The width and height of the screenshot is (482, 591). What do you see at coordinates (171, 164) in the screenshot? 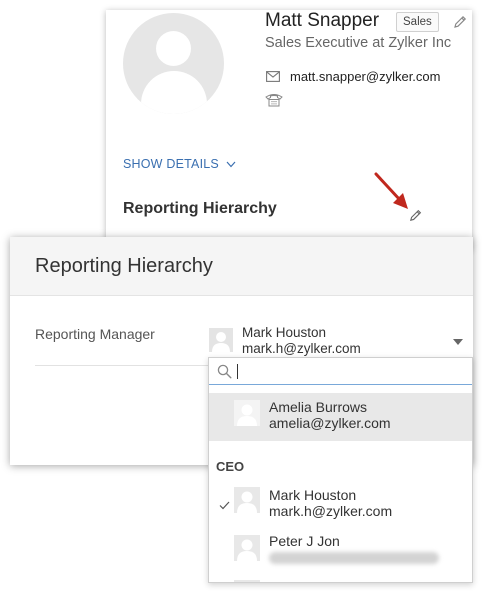
I see `show-details-link: SHOW DETAILS` at bounding box center [171, 164].